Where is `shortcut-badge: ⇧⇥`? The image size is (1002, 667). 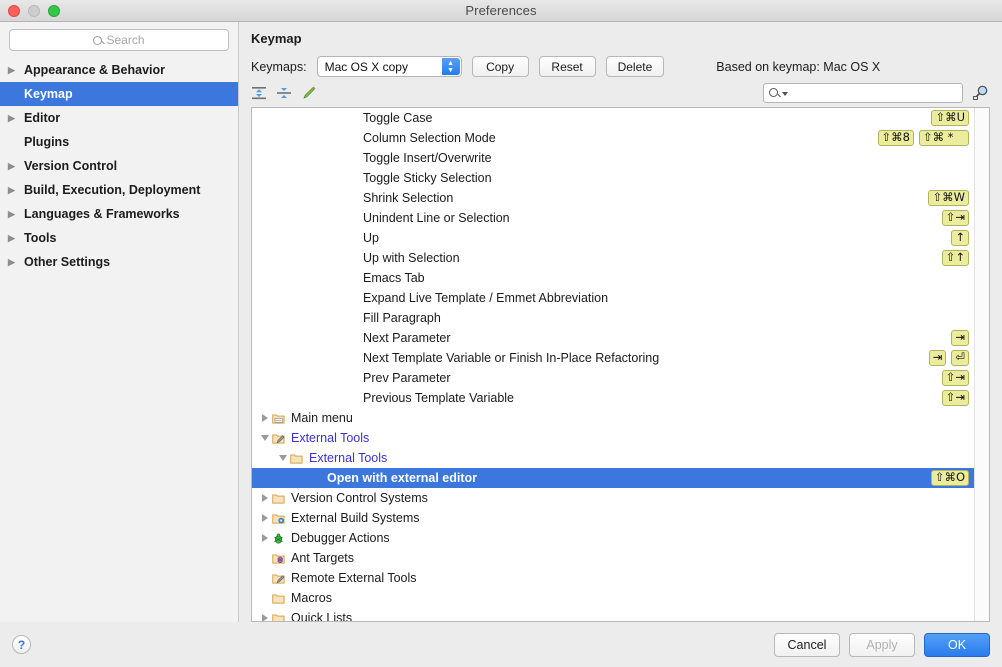
shortcut-badge: ⇧⇥ is located at coordinates (955, 398).